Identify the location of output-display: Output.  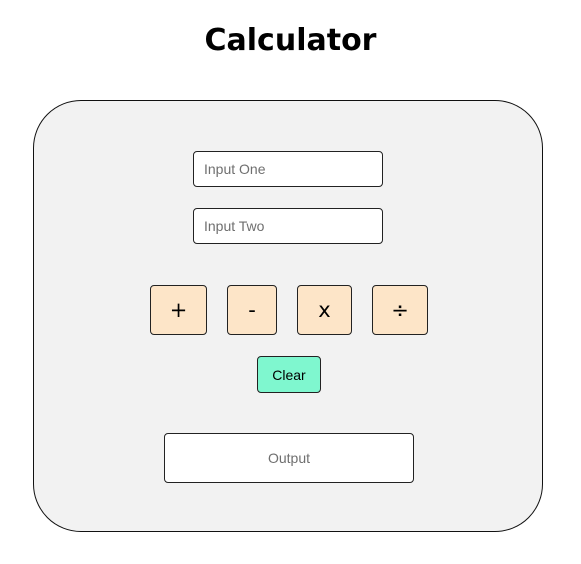
(289, 458).